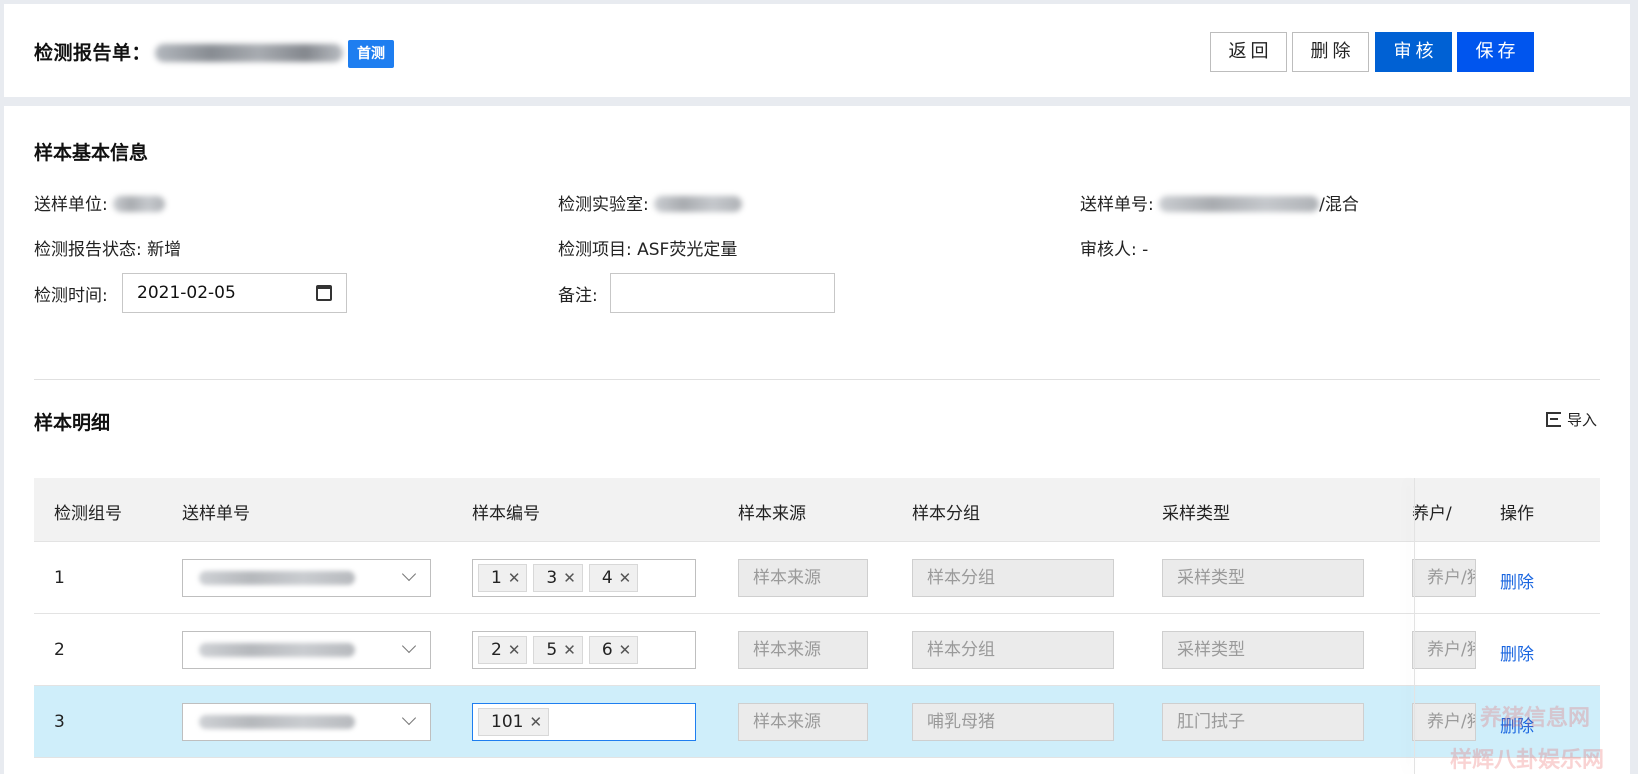 This screenshot has width=1638, height=774. What do you see at coordinates (1248, 52) in the screenshot?
I see `back-button: 返回` at bounding box center [1248, 52].